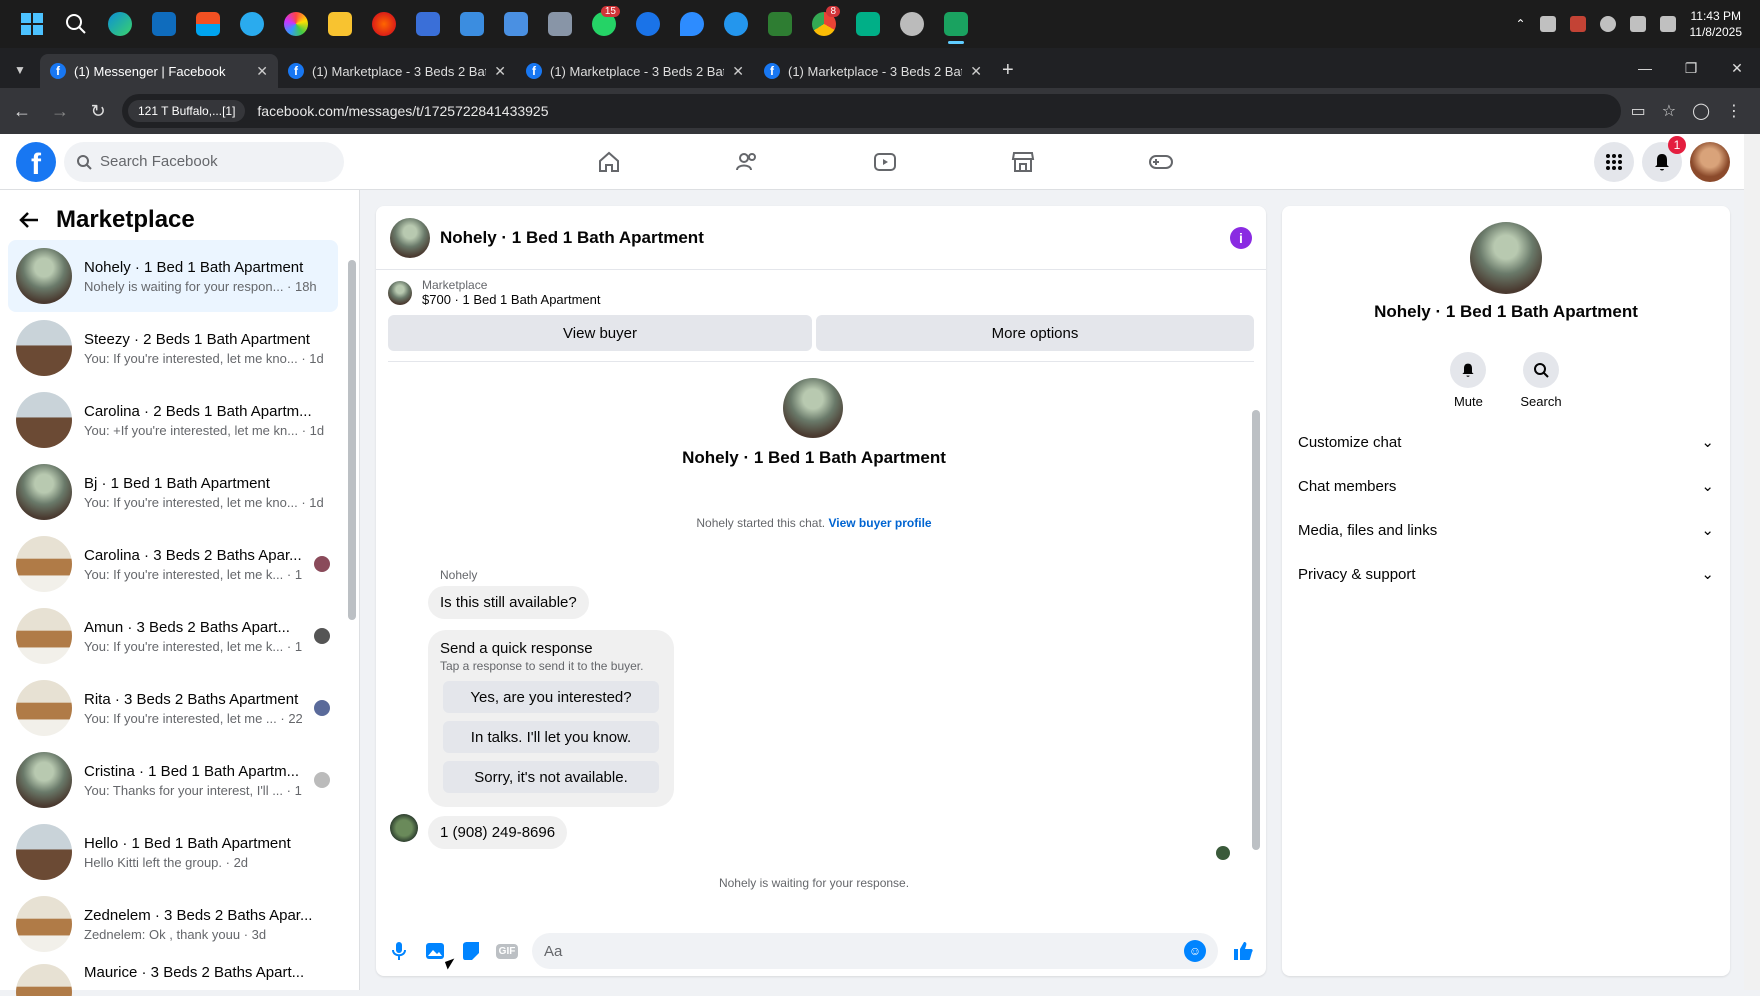 The height and width of the screenshot is (996, 1760). What do you see at coordinates (879, 523) in the screenshot?
I see `view-buyer-profile-link: View buyer profile` at bounding box center [879, 523].